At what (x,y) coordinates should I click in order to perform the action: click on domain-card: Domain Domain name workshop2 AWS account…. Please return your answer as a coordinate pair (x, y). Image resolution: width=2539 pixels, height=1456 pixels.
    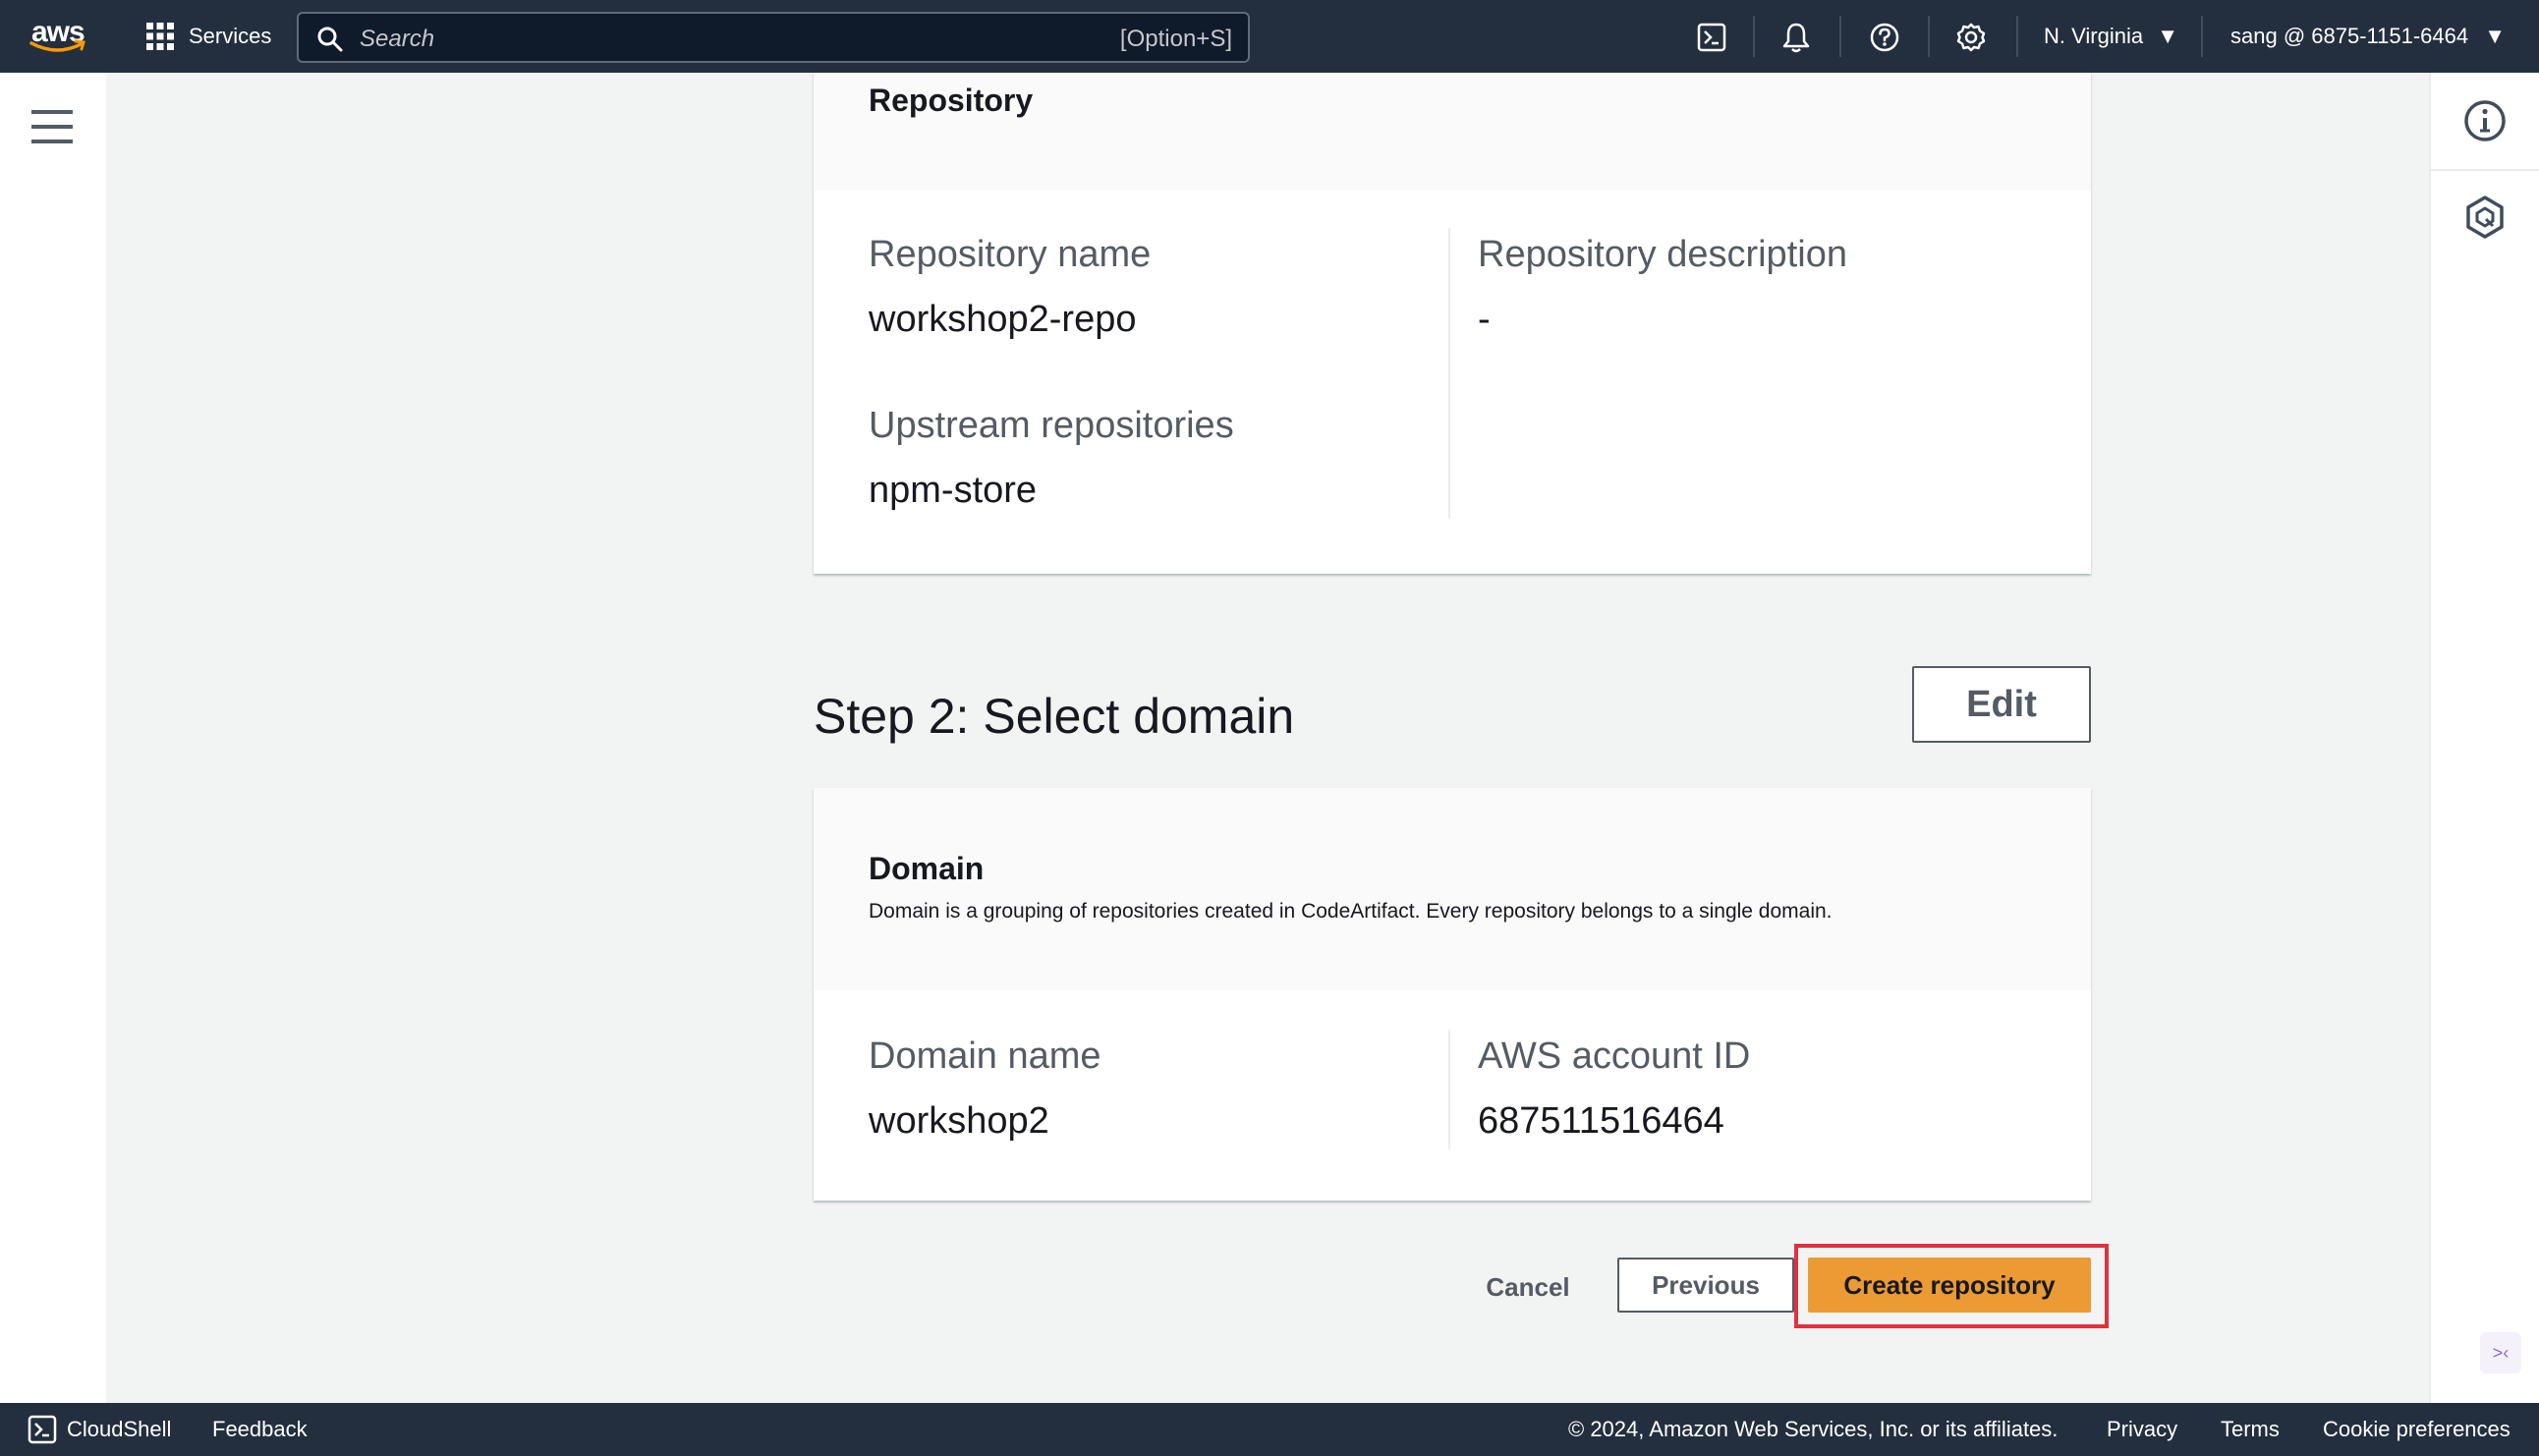
    Looking at the image, I should click on (1452, 994).